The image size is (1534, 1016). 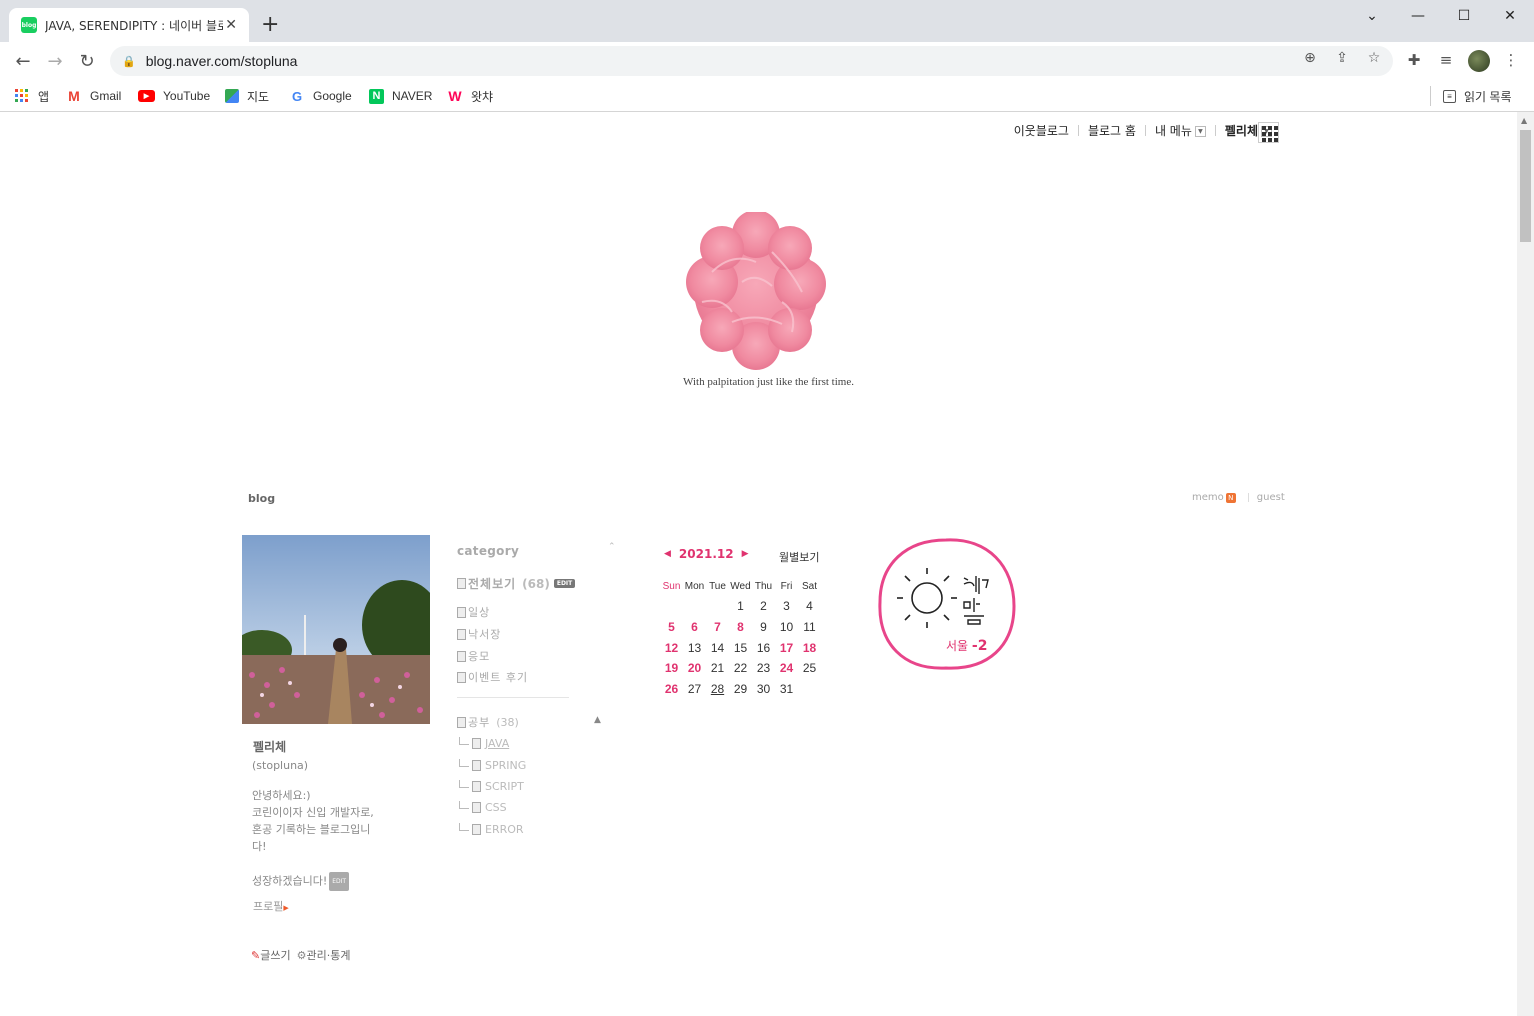 What do you see at coordinates (671, 689) in the screenshot?
I see `calendar-day: 26` at bounding box center [671, 689].